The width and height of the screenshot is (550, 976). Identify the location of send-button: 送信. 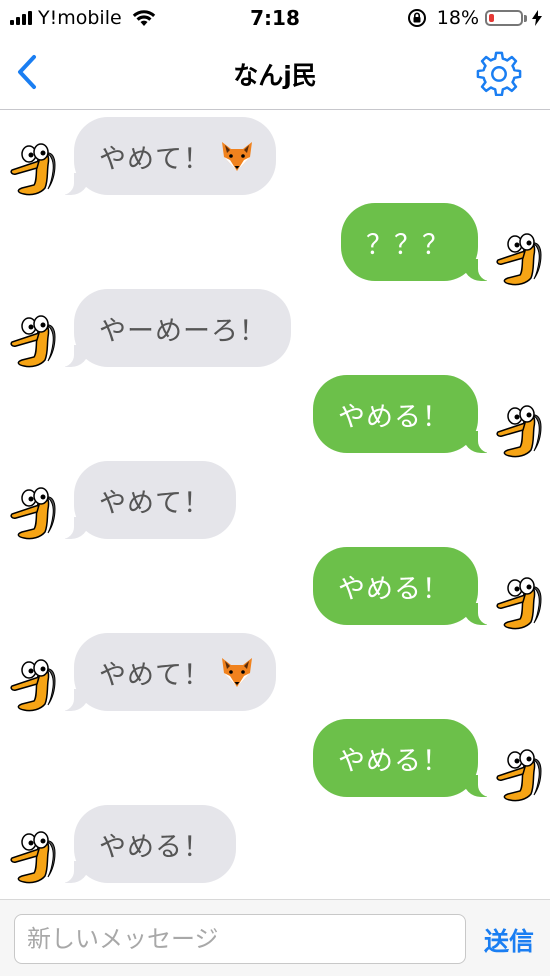
(509, 940).